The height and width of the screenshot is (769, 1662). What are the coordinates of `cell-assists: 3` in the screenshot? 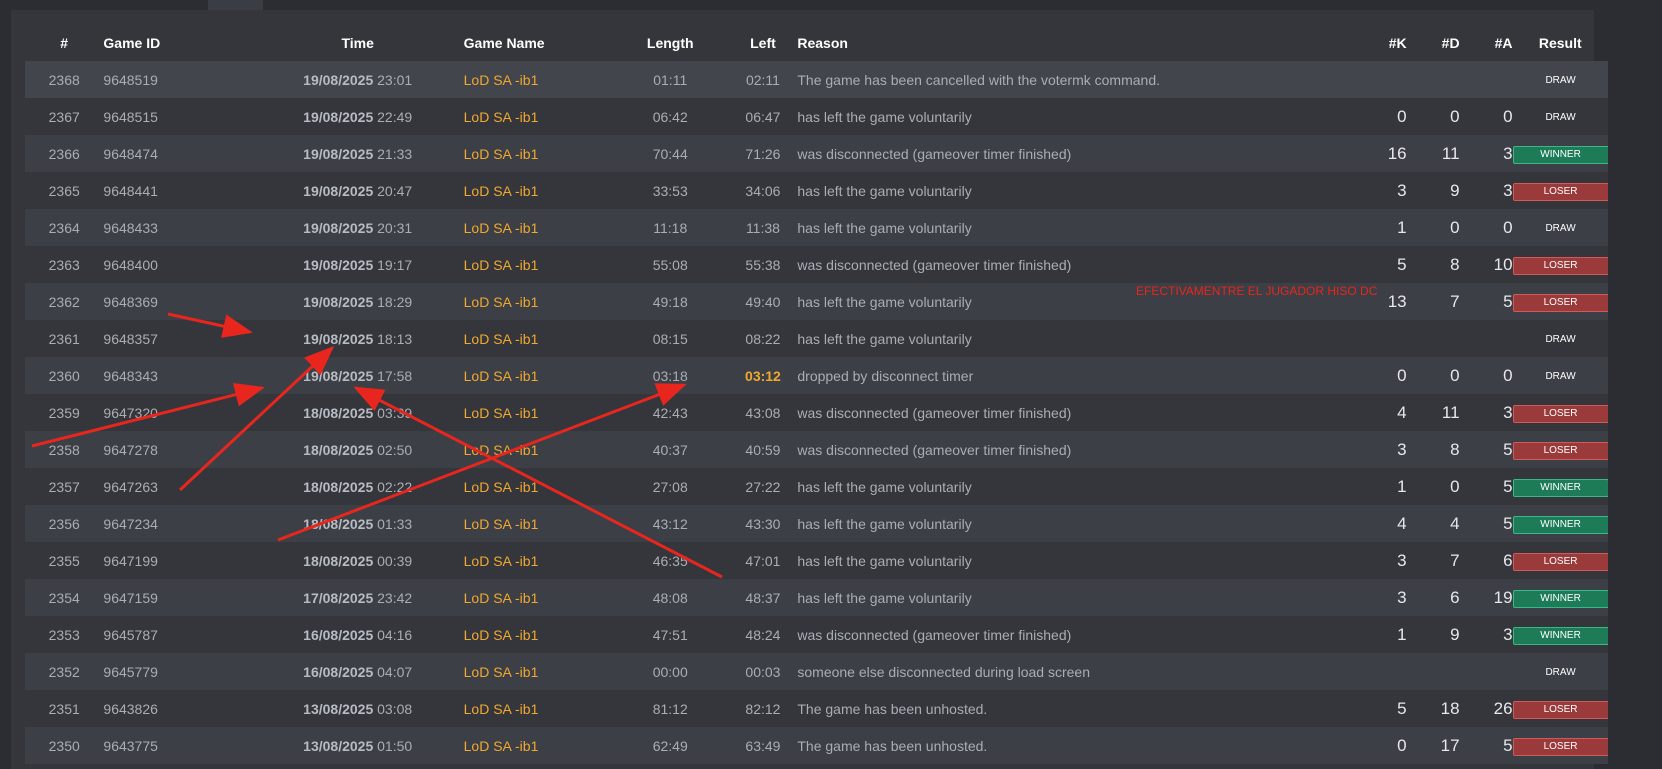 It's located at (1486, 153).